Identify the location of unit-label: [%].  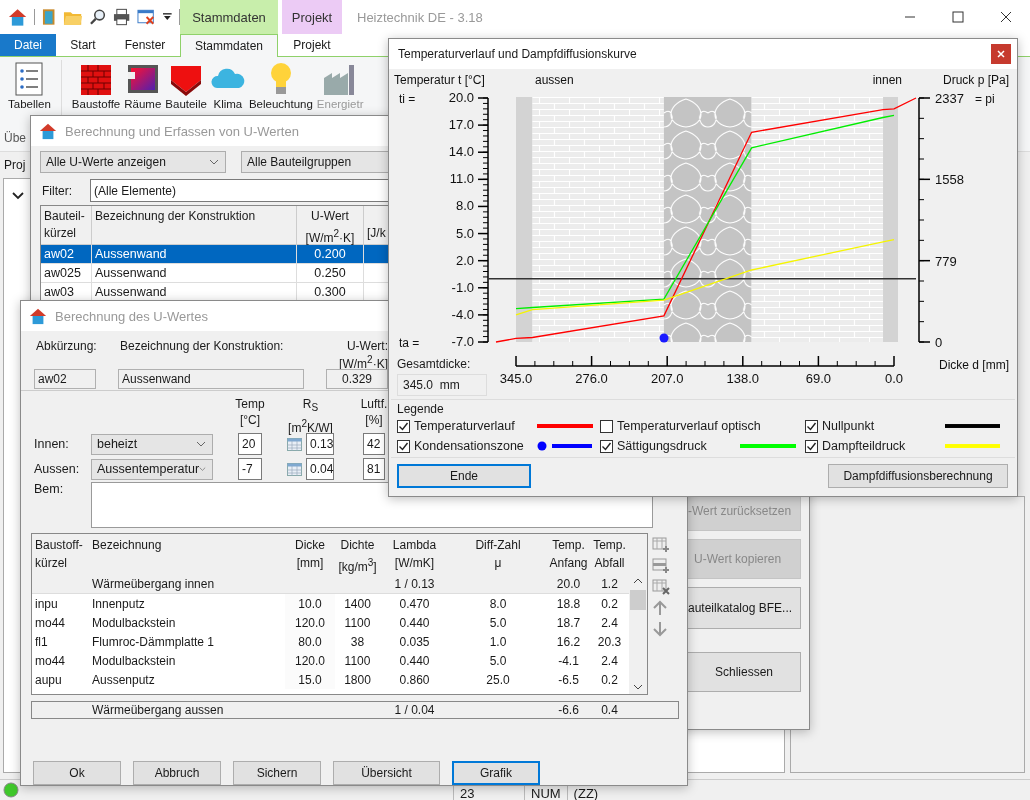
(374, 420).